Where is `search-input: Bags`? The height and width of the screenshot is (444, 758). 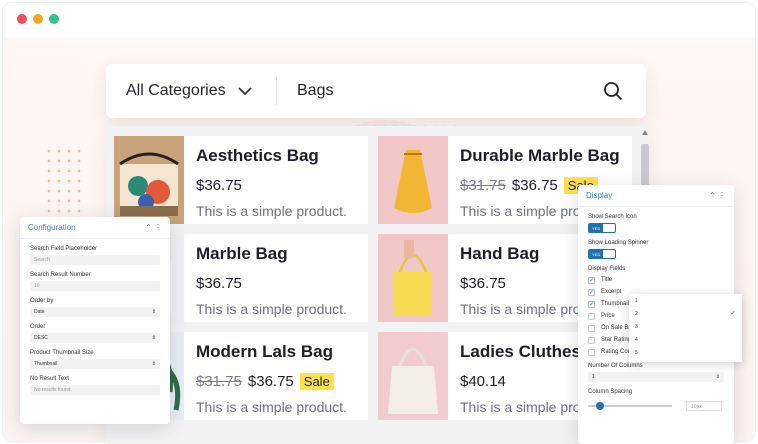
search-input: Bags is located at coordinates (447, 91).